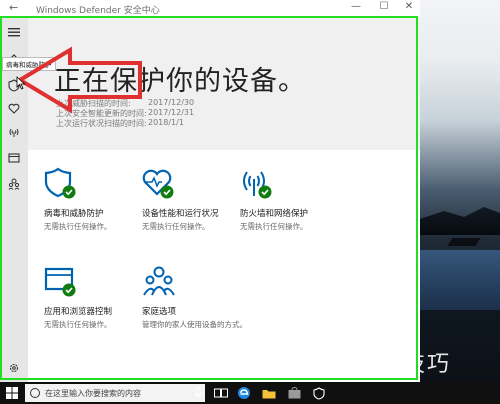 The width and height of the screenshot is (500, 404). What do you see at coordinates (180, 81) in the screenshot?
I see `page-title: 正在保护你的设备。` at bounding box center [180, 81].